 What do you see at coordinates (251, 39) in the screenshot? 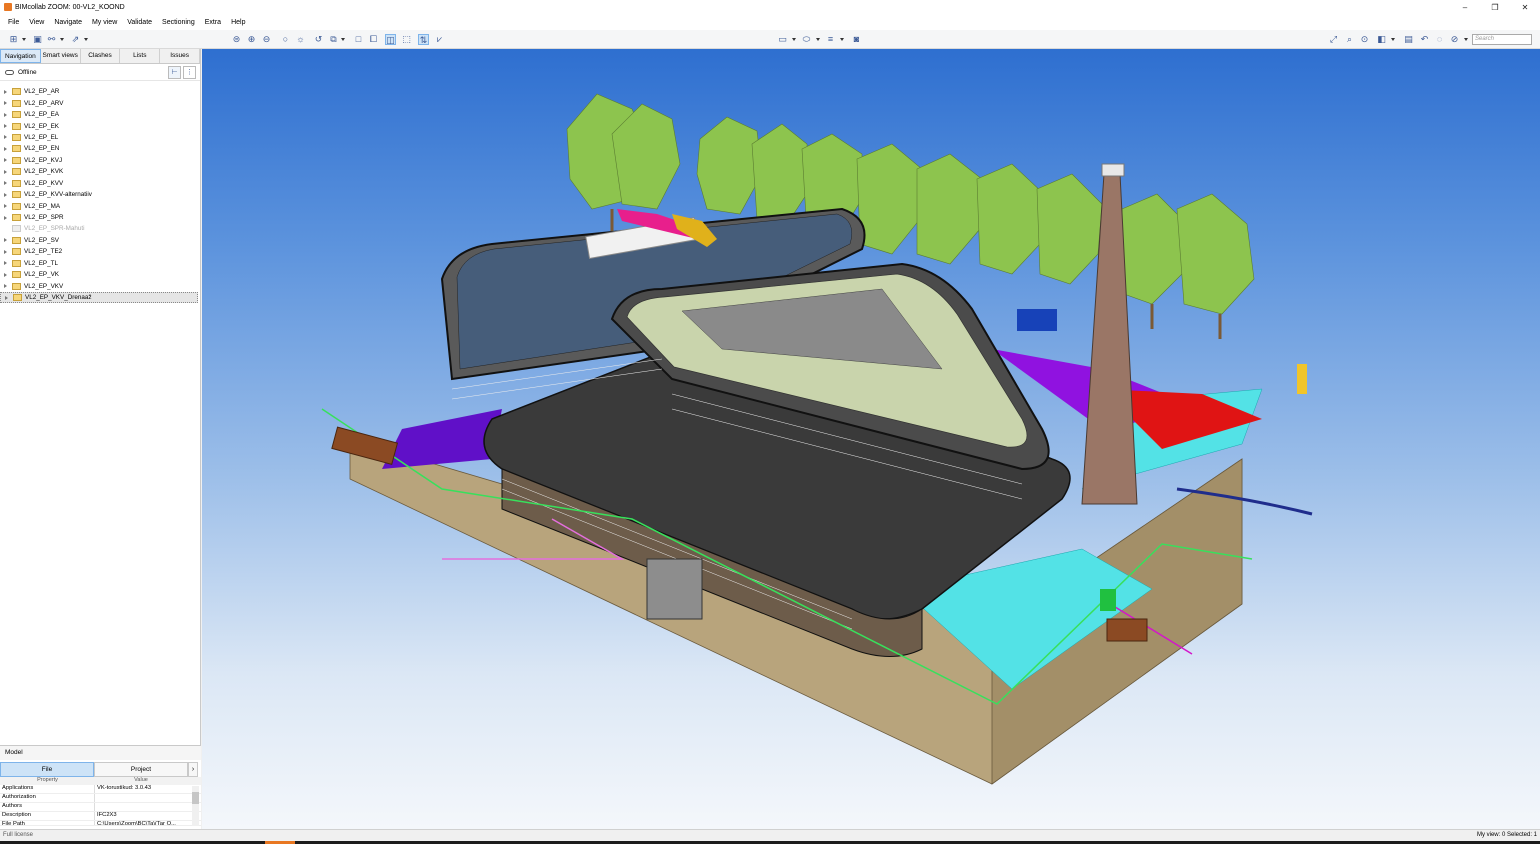
I see `zoom-in-icon: ⊕` at bounding box center [251, 39].